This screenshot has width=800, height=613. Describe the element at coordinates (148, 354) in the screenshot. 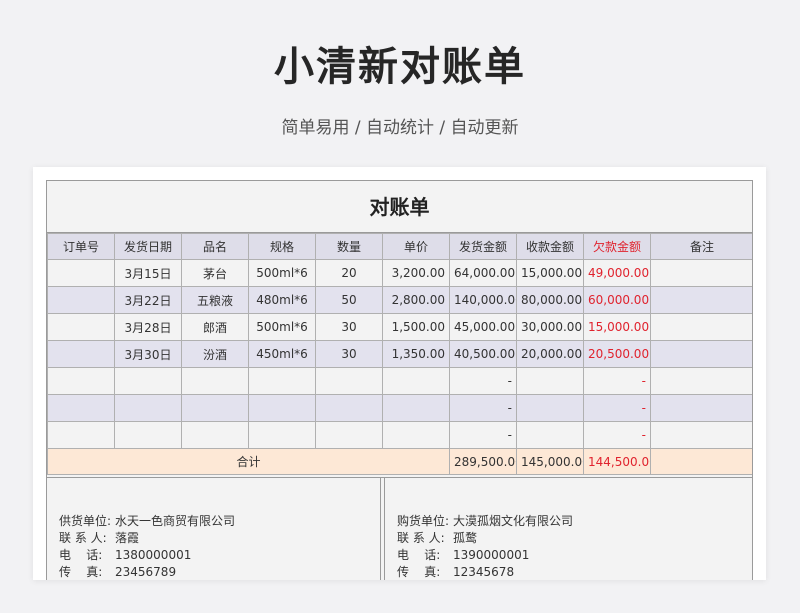

I see `cell-date: 3月30日` at that location.